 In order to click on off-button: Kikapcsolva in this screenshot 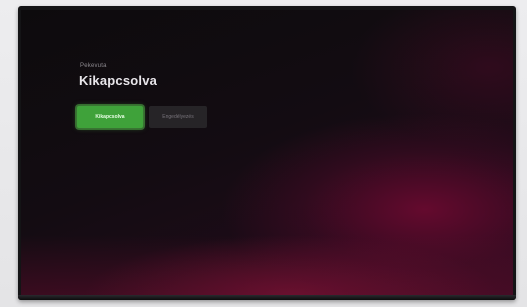, I will do `click(110, 117)`.